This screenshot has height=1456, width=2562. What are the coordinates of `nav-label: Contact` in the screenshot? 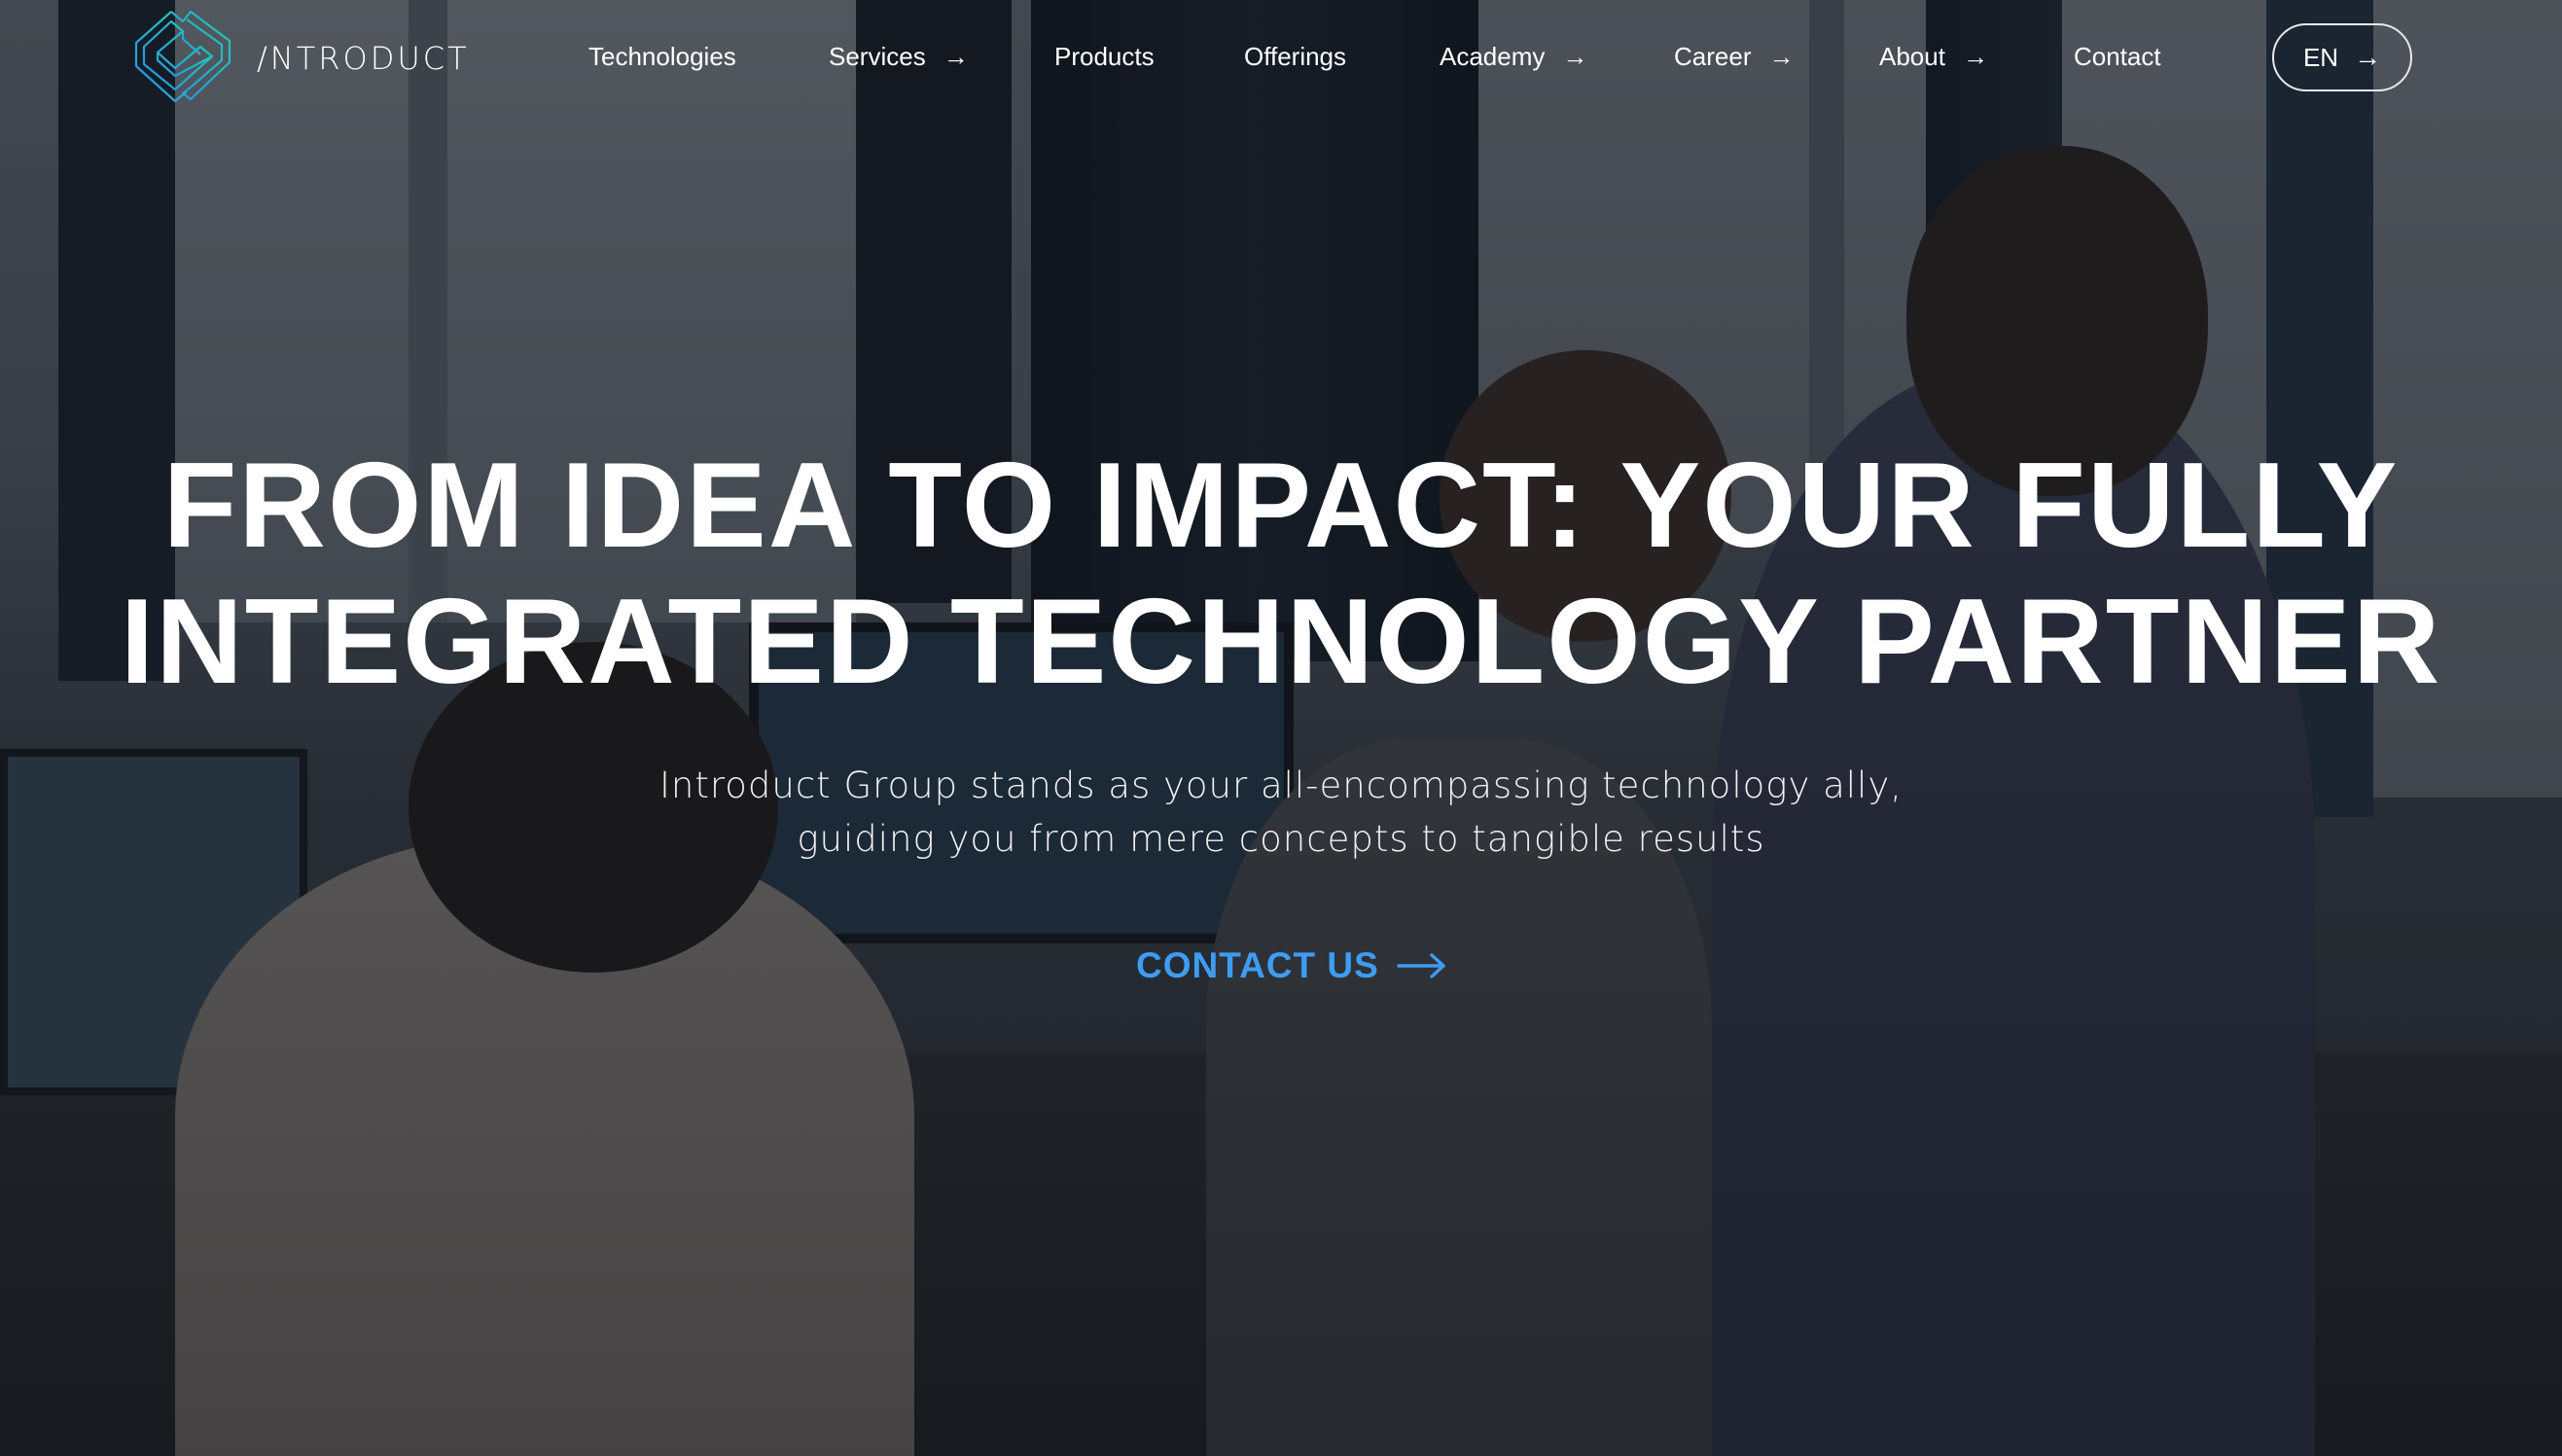 It's located at (2117, 56).